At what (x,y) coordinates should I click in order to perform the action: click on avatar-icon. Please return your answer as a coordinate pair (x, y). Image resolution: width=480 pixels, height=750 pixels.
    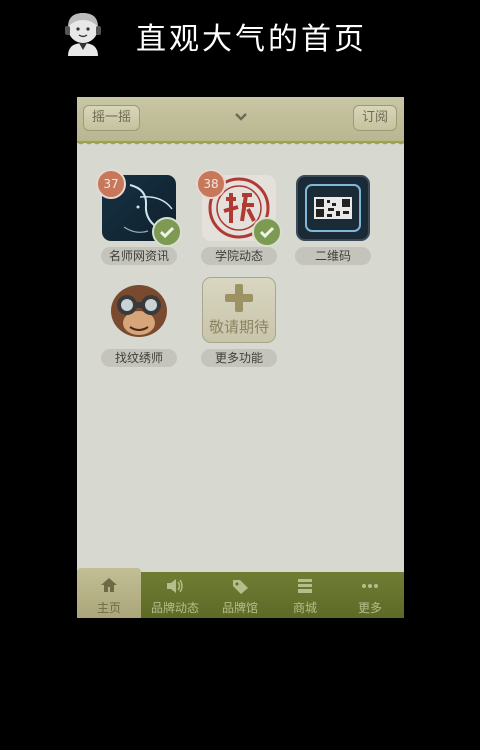
    Looking at the image, I should click on (83, 34).